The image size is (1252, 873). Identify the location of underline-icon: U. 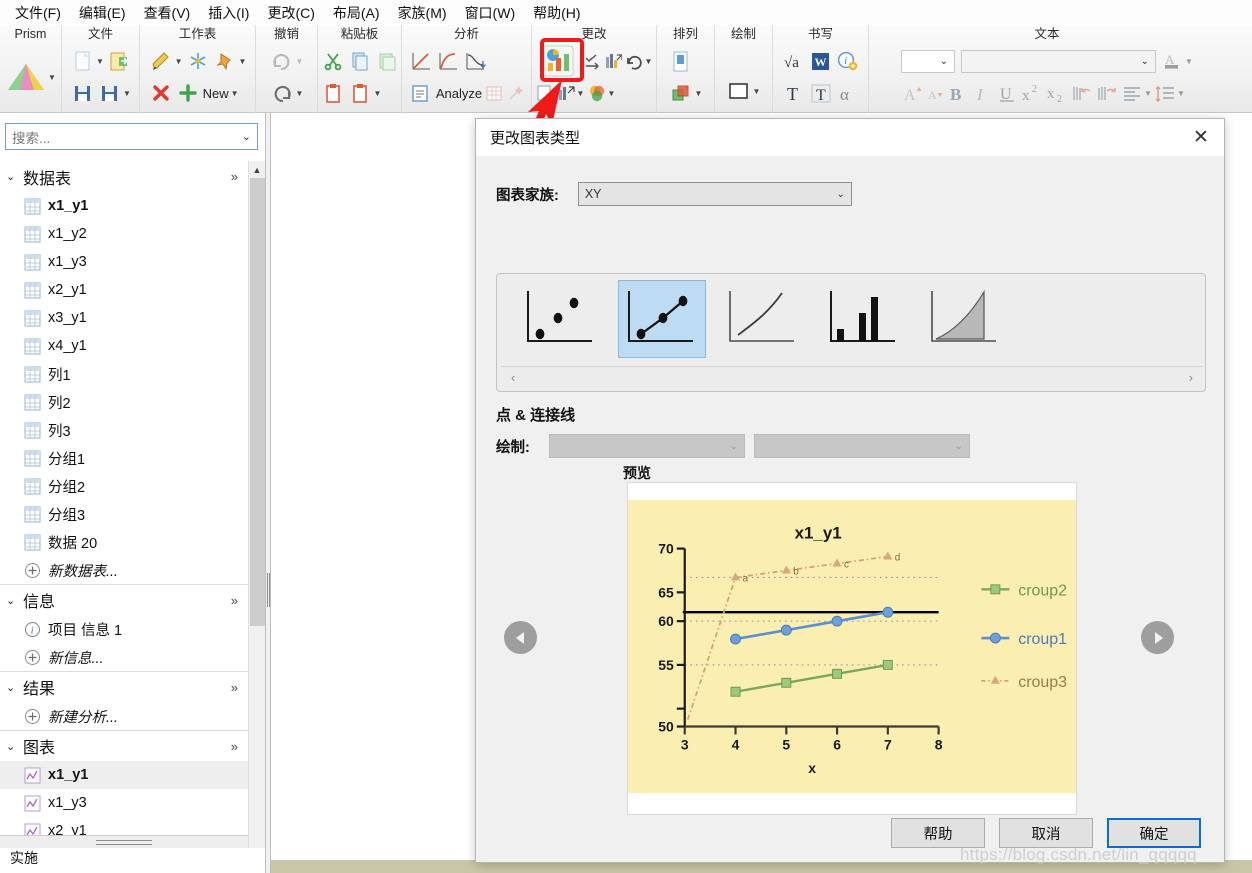
(1007, 93).